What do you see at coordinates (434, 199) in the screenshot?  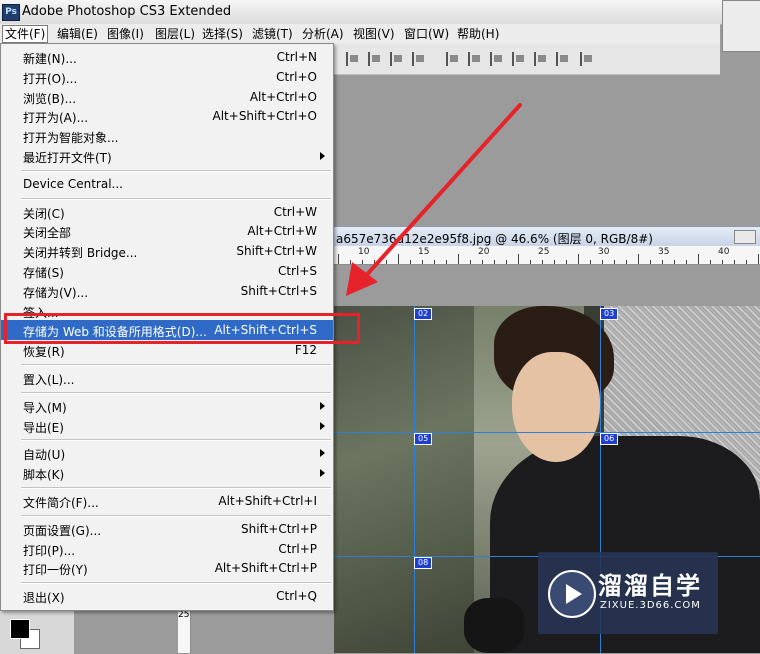 I see `annotation-arrow-icon` at bounding box center [434, 199].